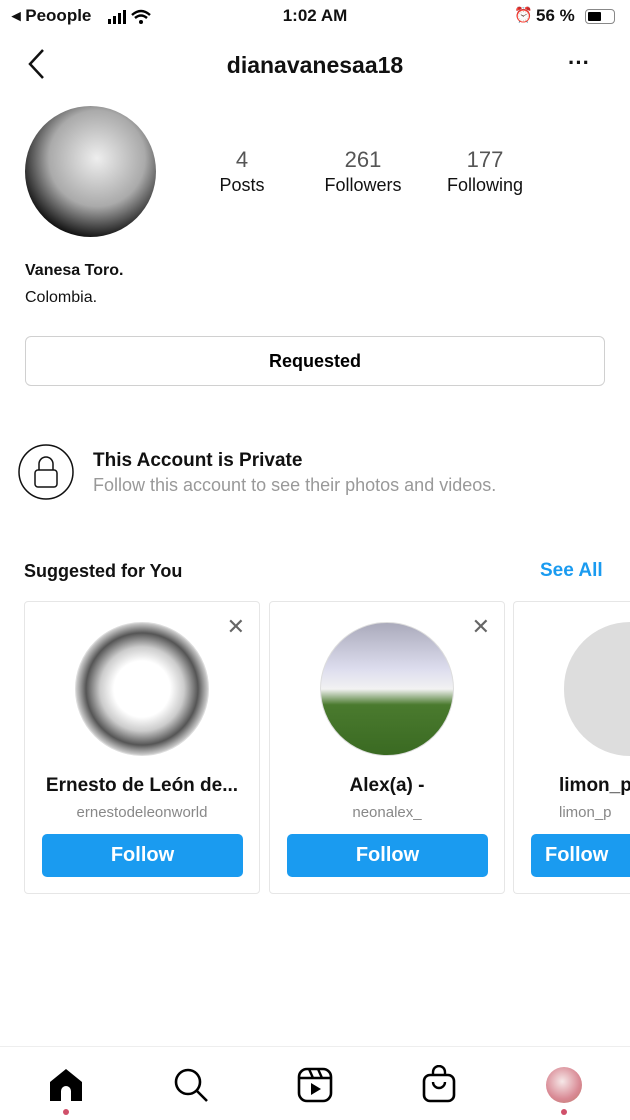  Describe the element at coordinates (579, 63) in the screenshot. I see `more-options-icon: ···` at that location.